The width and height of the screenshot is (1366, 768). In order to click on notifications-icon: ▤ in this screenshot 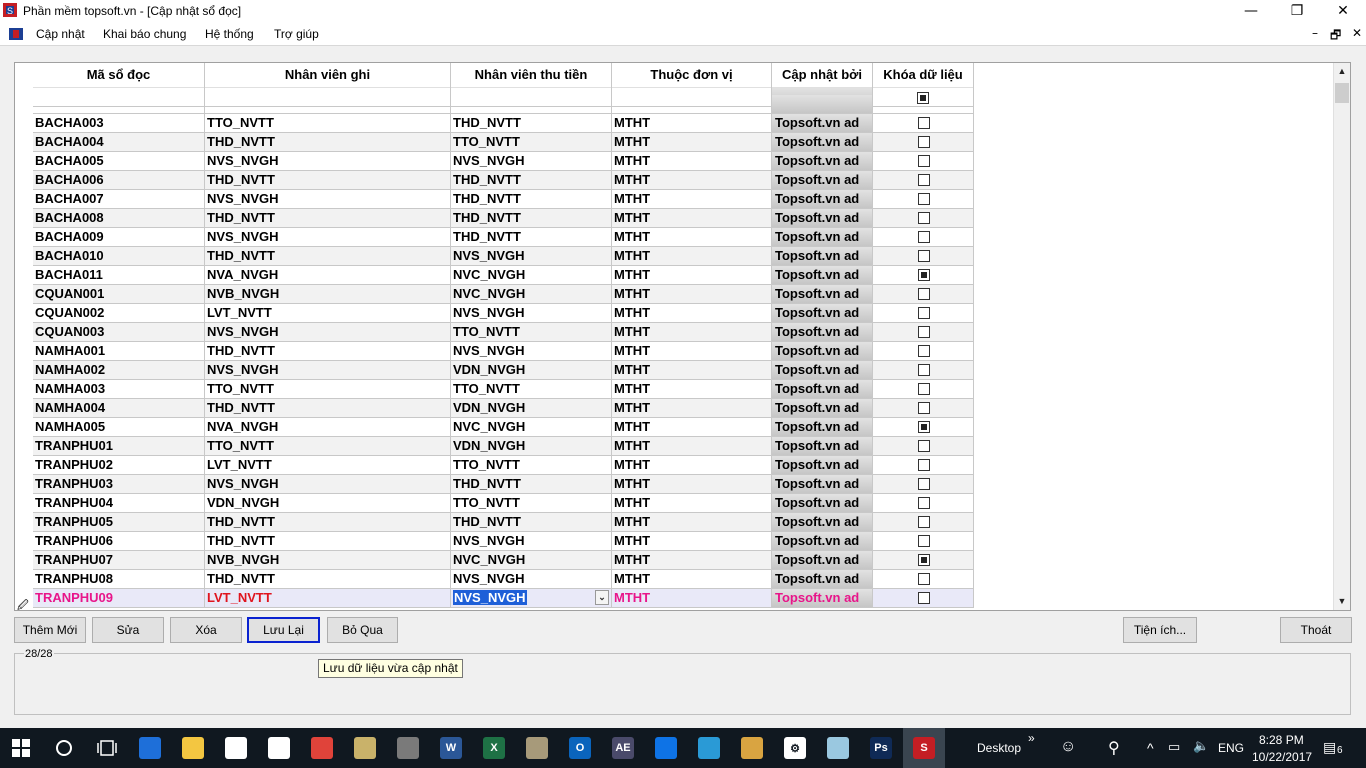, I will do `click(1329, 747)`.